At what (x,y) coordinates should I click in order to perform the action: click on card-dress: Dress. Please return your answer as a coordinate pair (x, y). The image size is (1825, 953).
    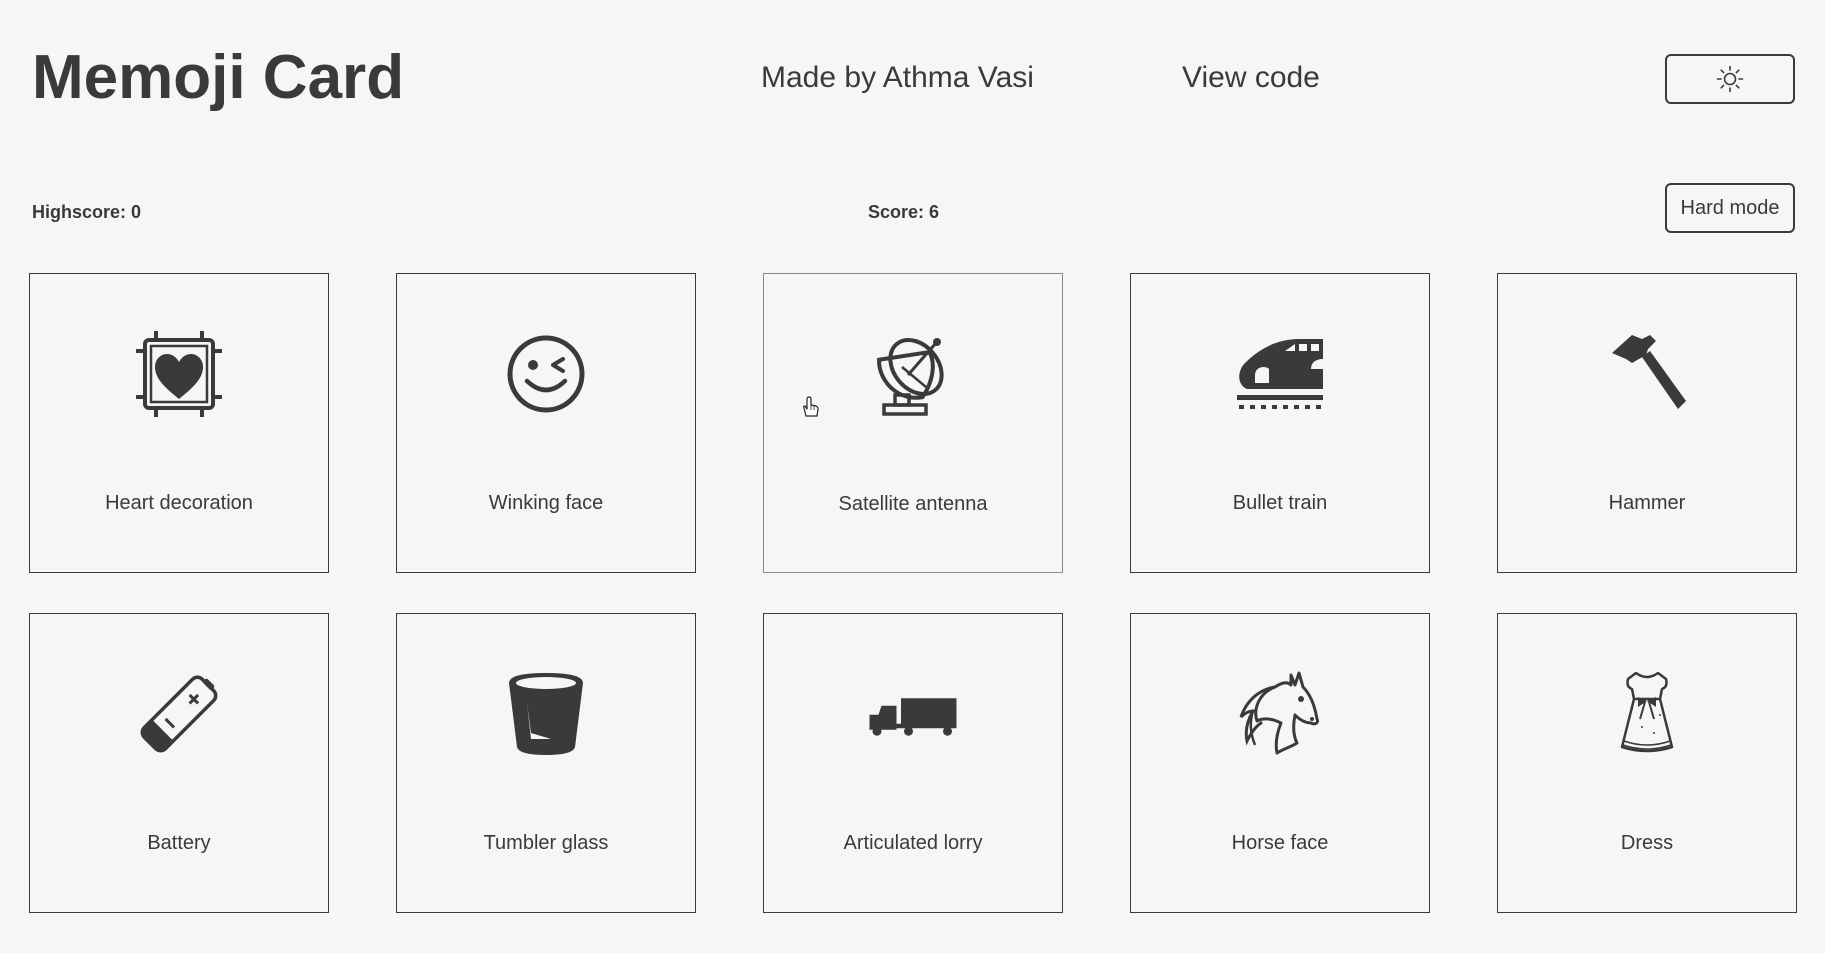
    Looking at the image, I should click on (1647, 763).